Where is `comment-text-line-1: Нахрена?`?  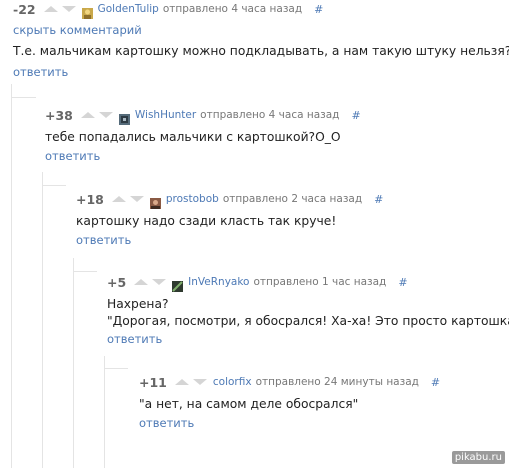 comment-text-line-1: Нахрена? is located at coordinates (138, 304).